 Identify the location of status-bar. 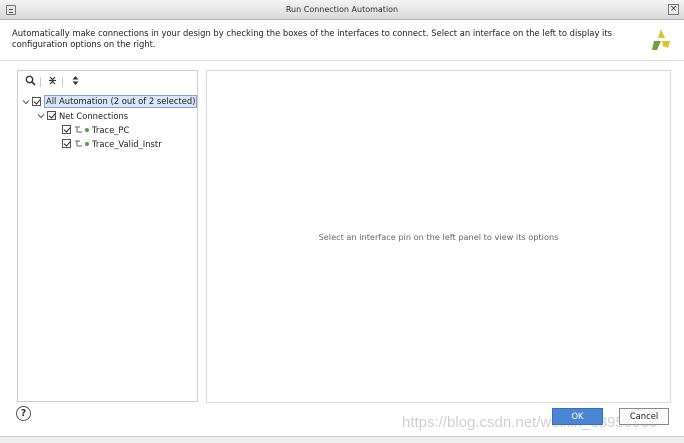
(342, 439).